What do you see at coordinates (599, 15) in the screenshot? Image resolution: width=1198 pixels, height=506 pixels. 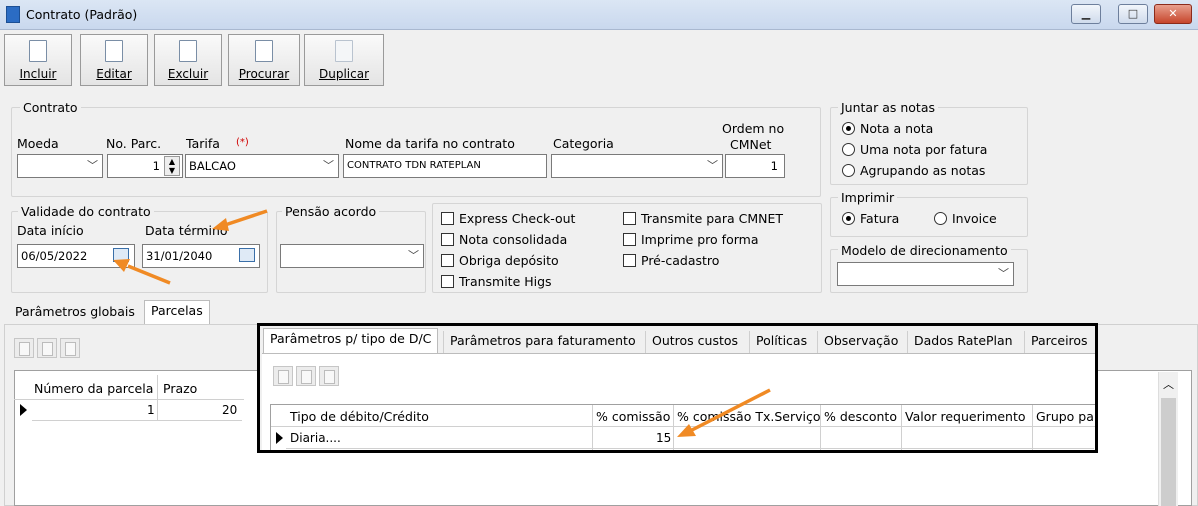 I see `title-bar: Contrato (Padrão) ▁ □ ✕` at bounding box center [599, 15].